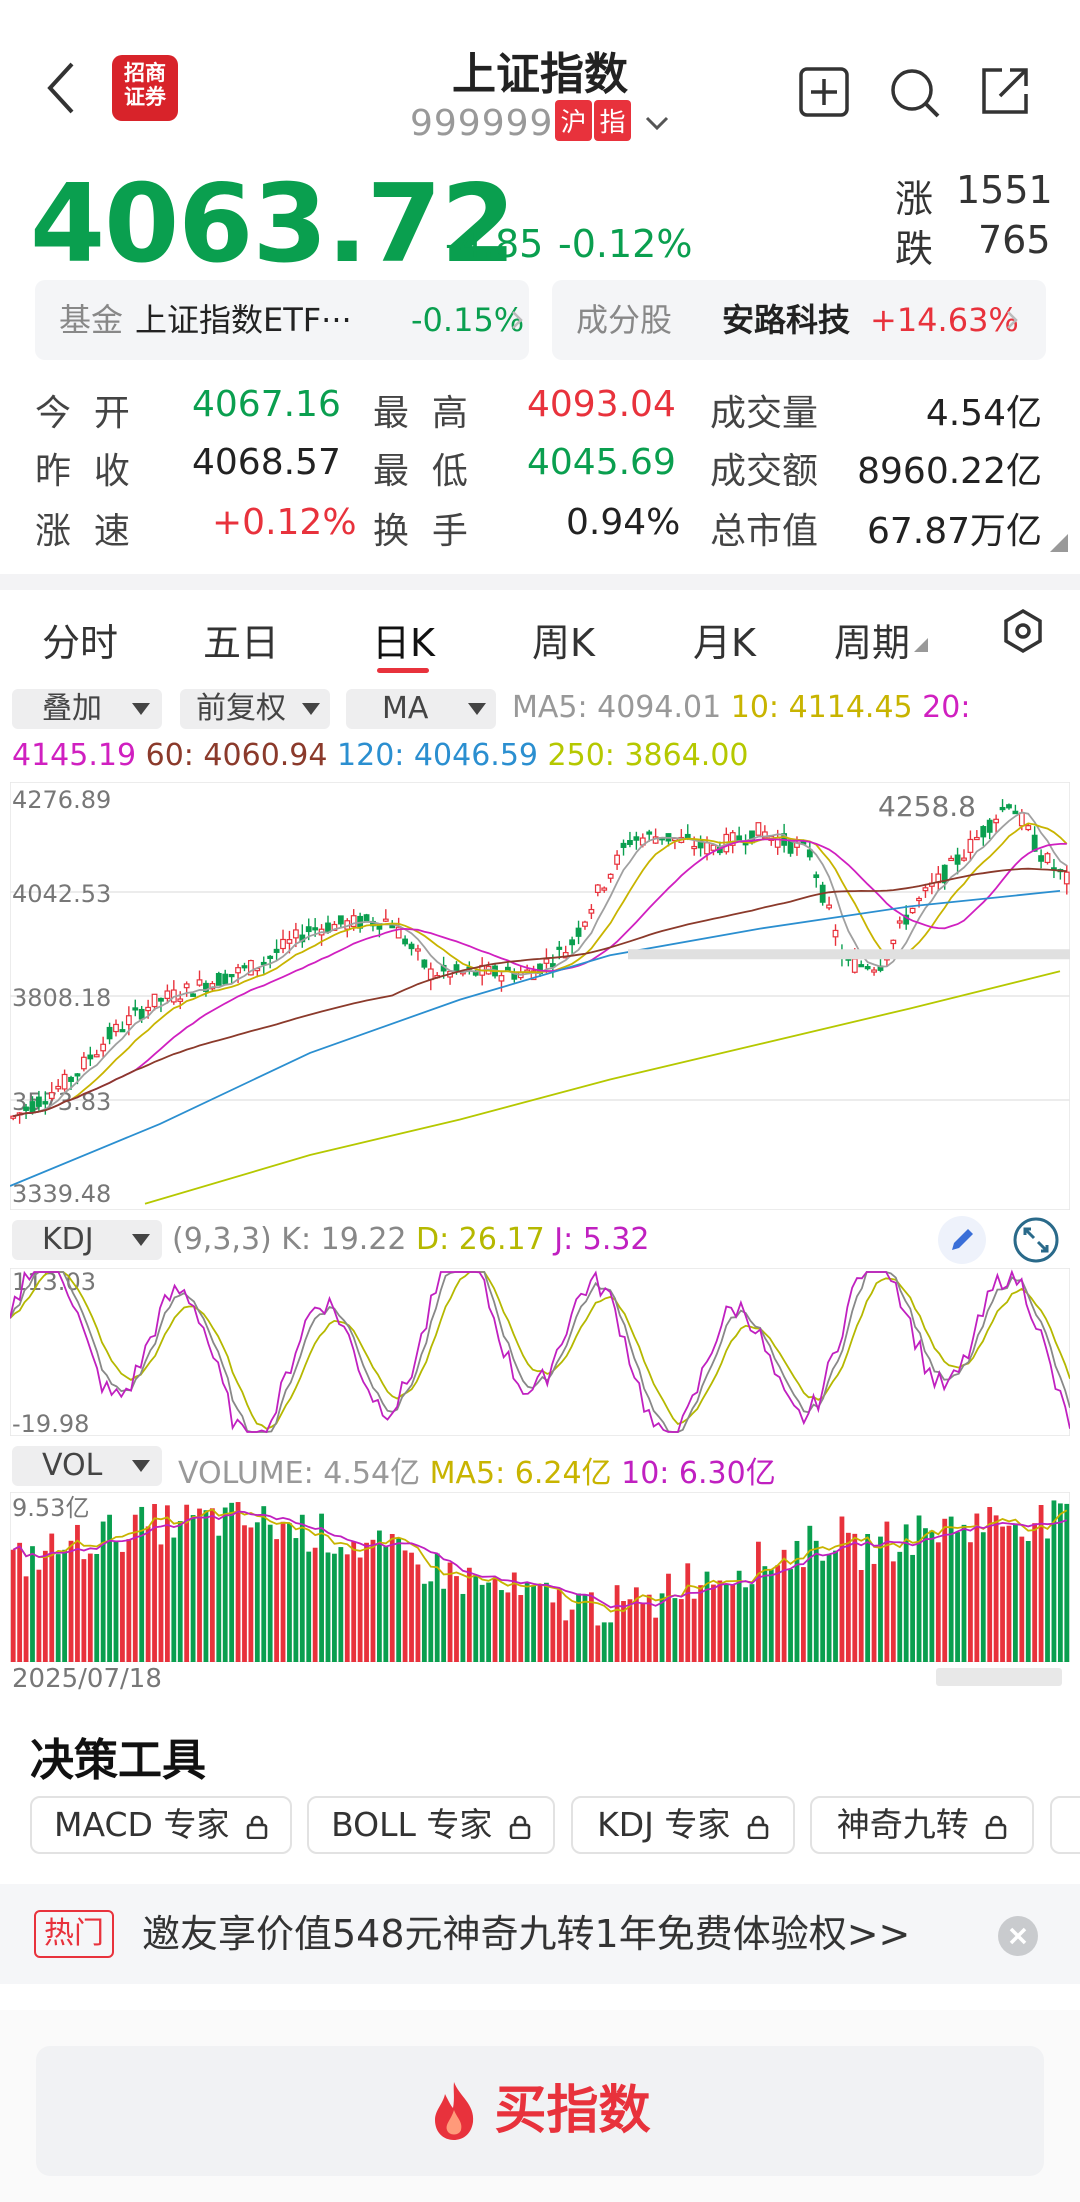 This screenshot has width=1080, height=2202. I want to click on expand-corner-icon, so click(1059, 543).